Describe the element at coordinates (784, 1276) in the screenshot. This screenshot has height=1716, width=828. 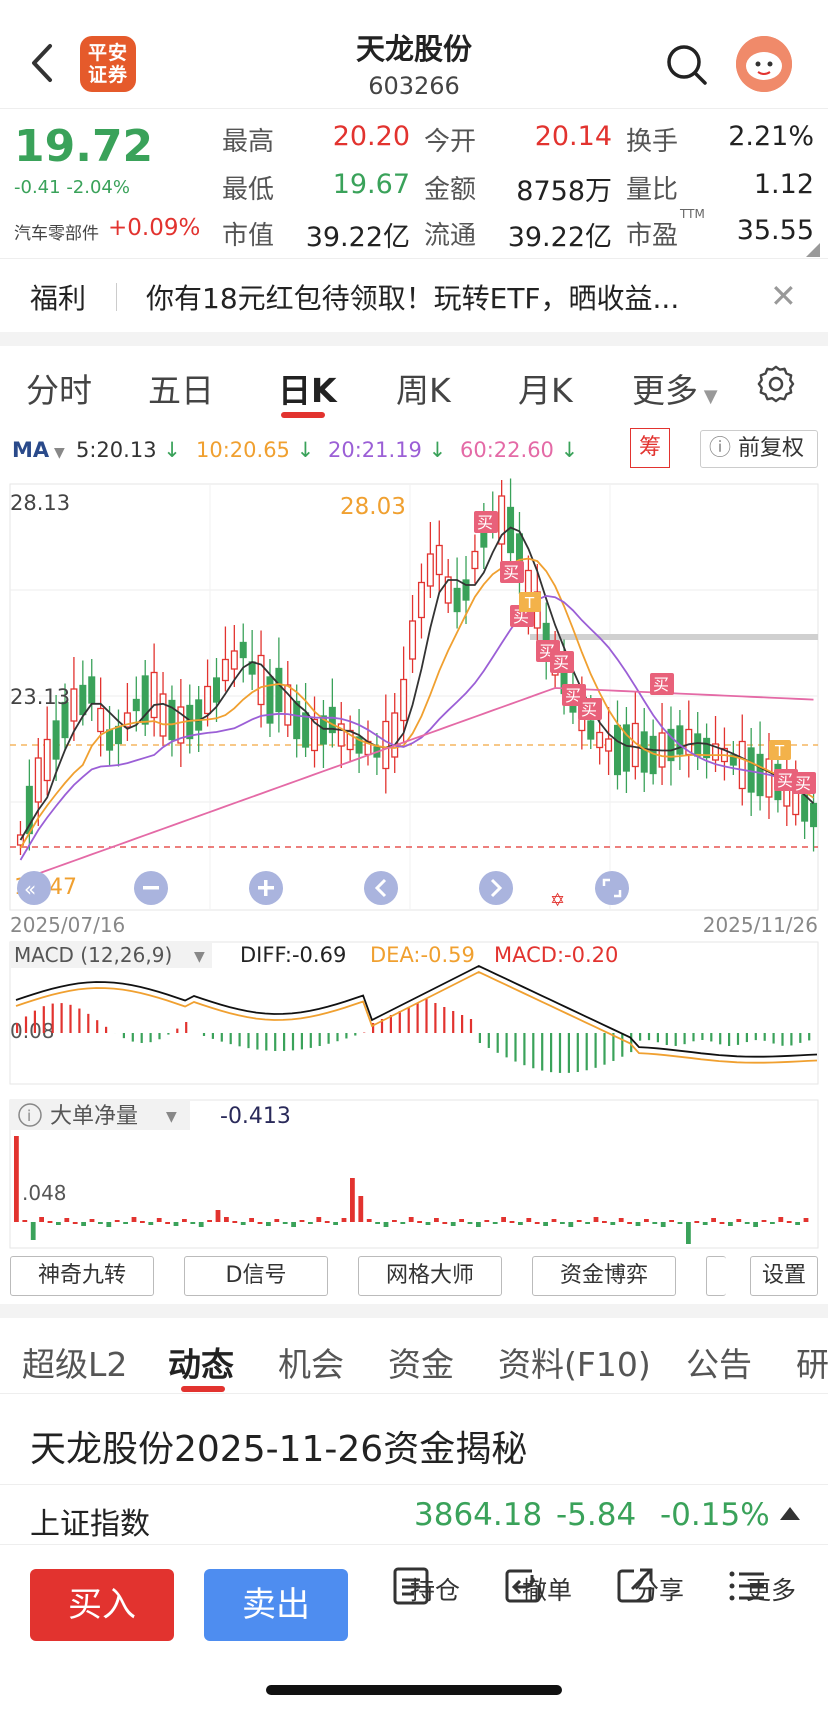
I see `indicator-settings: 设置` at that location.